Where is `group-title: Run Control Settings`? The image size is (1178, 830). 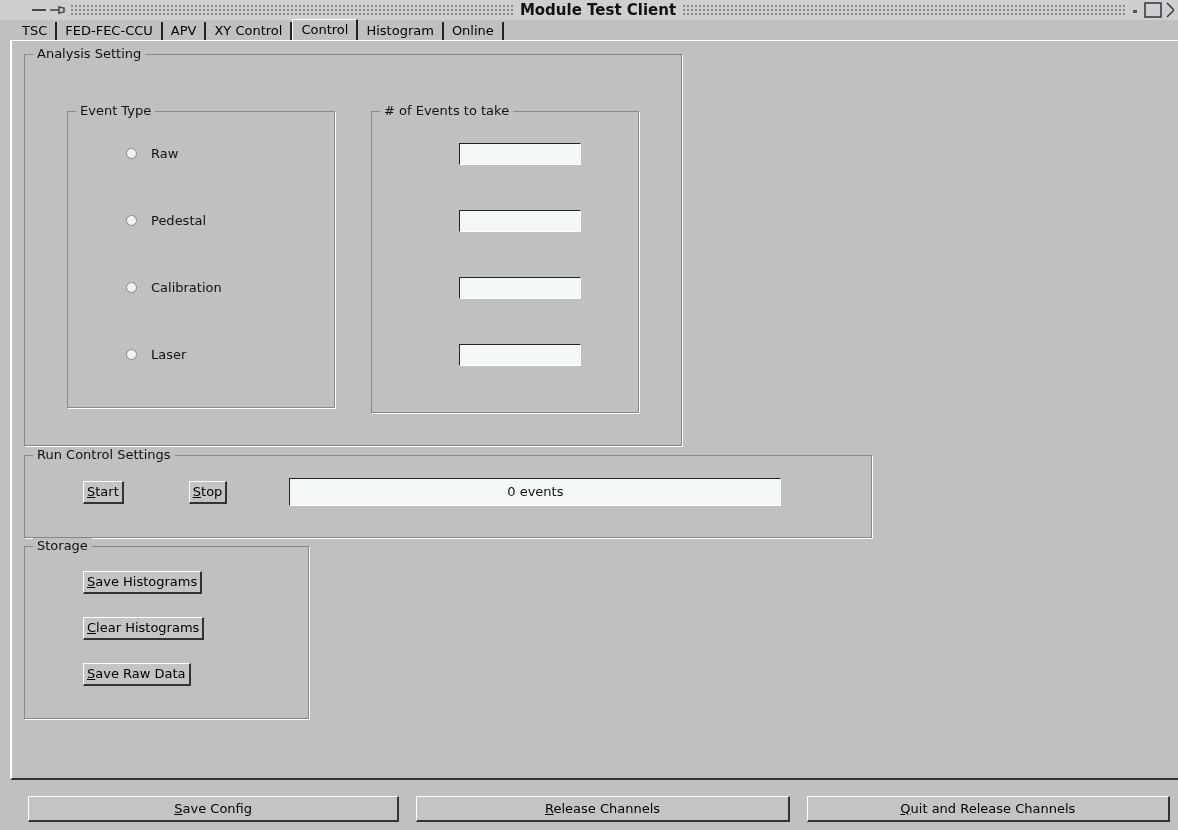
group-title: Run Control Settings is located at coordinates (104, 455).